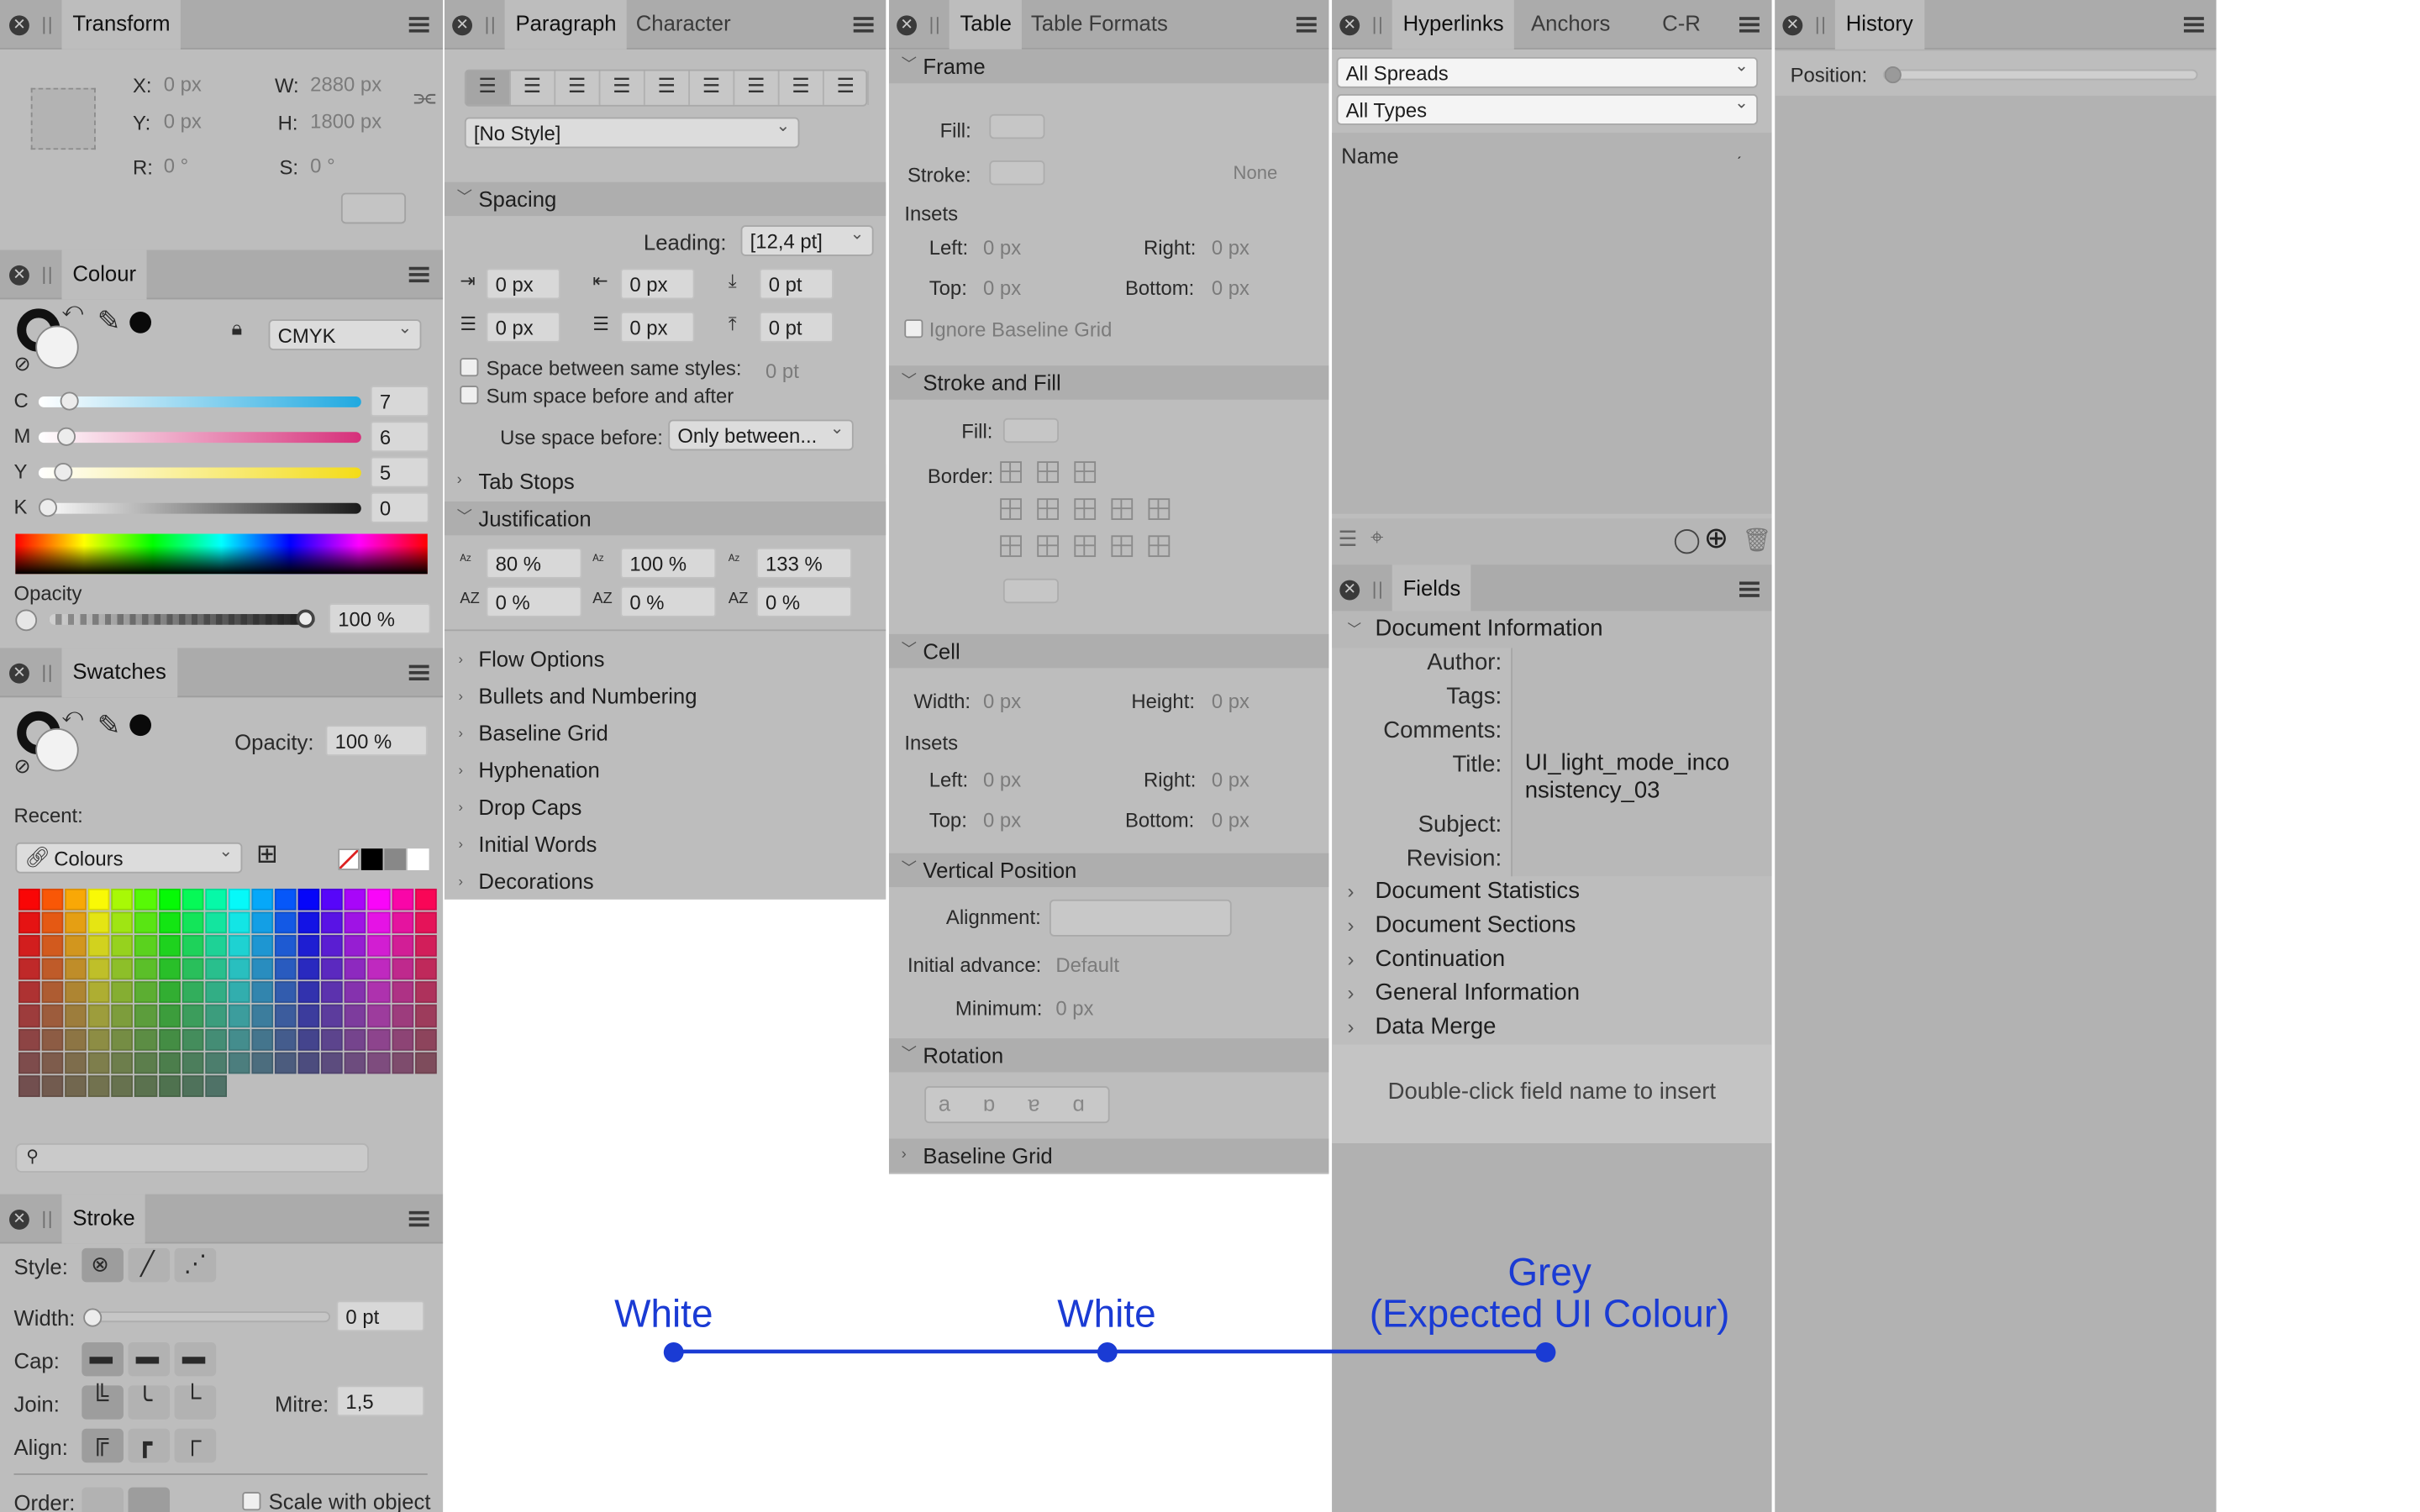  Describe the element at coordinates (119, 673) in the screenshot. I see `tab-swatches: Swatches` at that location.